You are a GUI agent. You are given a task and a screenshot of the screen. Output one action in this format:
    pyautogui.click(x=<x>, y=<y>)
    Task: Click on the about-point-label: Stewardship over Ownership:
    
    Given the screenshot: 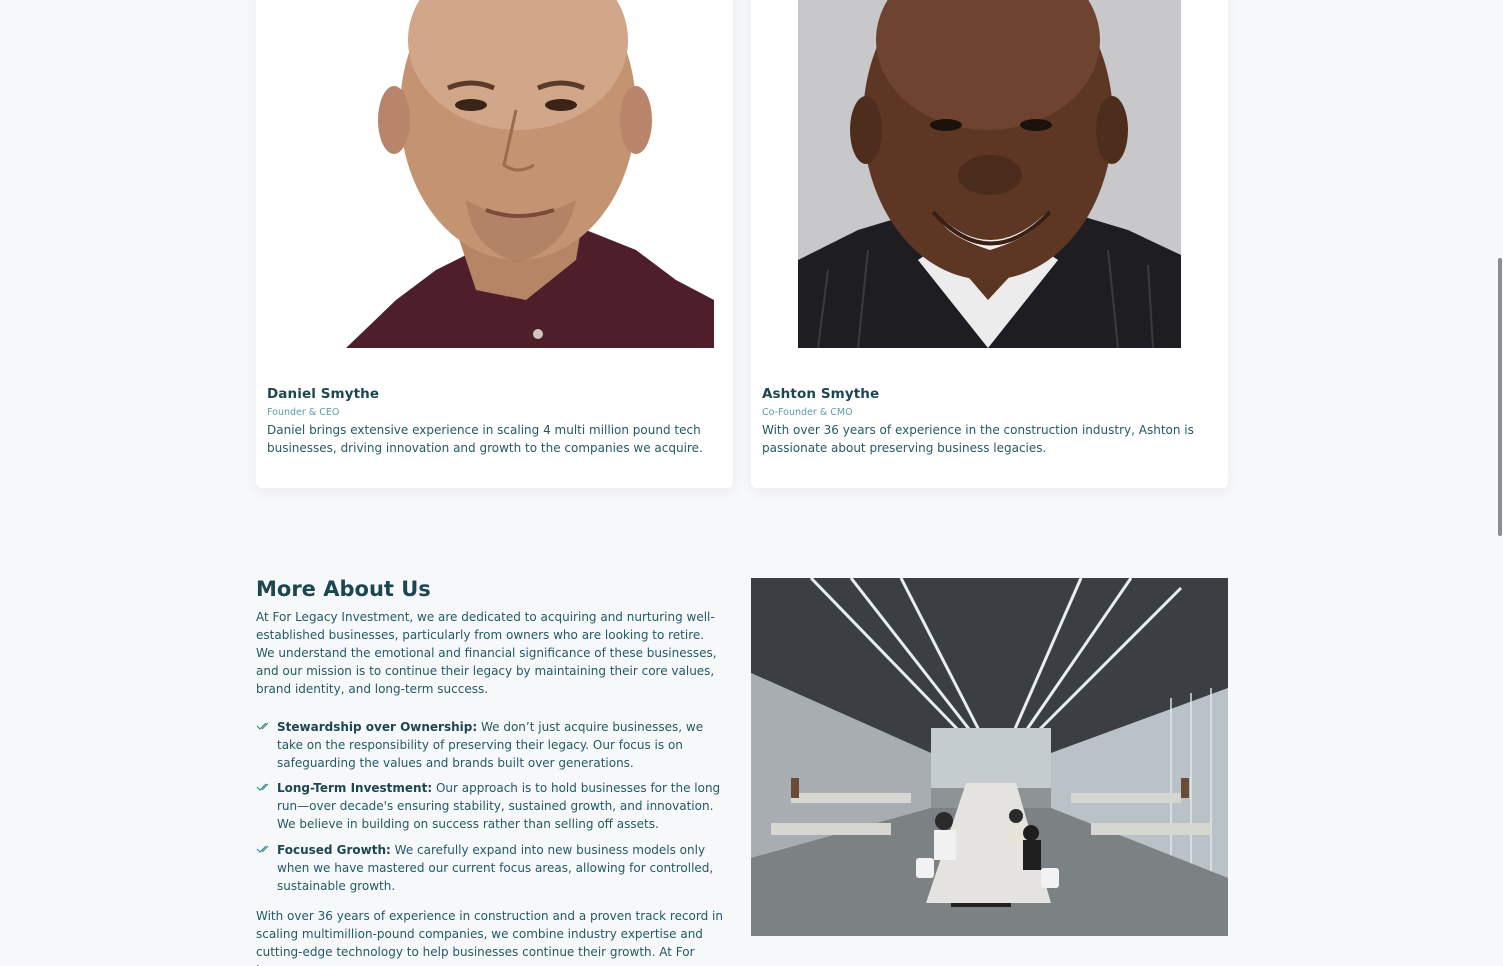 What is the action you would take?
    pyautogui.click(x=377, y=727)
    